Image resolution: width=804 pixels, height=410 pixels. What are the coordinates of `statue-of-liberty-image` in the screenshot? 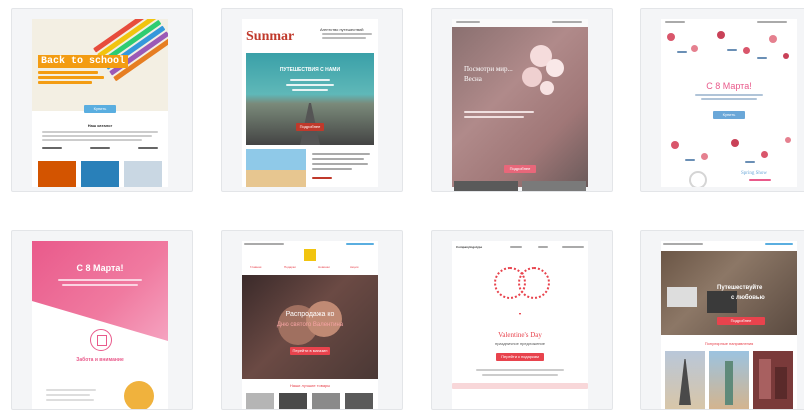 It's located at (729, 380).